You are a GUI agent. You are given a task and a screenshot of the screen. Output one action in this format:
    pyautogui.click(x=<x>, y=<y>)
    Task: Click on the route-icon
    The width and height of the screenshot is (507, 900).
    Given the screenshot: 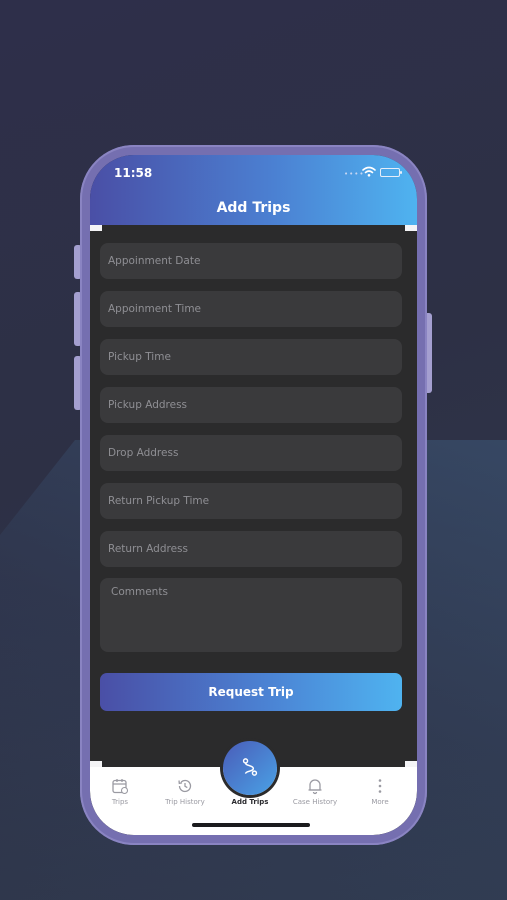 What is the action you would take?
    pyautogui.click(x=250, y=767)
    